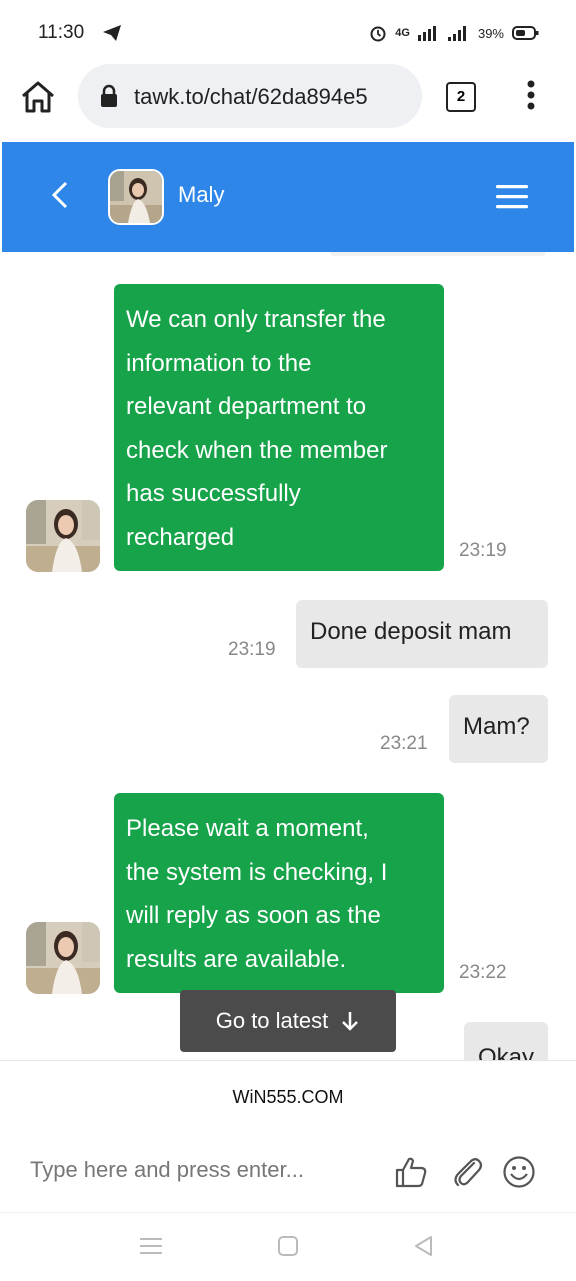  I want to click on recents-icon, so click(151, 1246).